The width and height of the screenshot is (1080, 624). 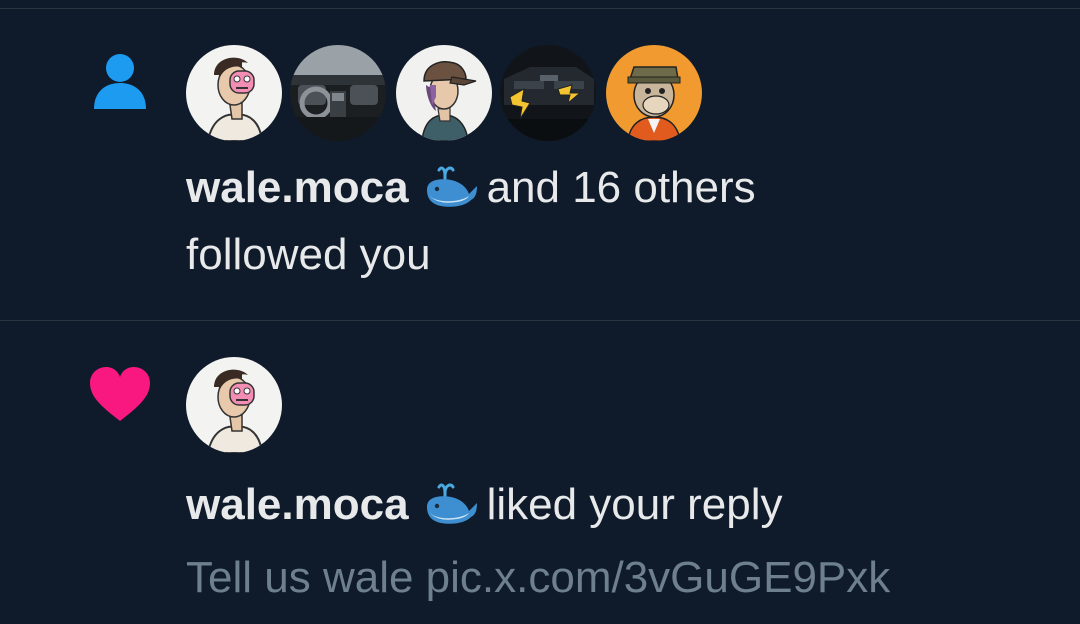 What do you see at coordinates (484, 505) in the screenshot?
I see `like-summary-line: wale.moca liked your reply` at bounding box center [484, 505].